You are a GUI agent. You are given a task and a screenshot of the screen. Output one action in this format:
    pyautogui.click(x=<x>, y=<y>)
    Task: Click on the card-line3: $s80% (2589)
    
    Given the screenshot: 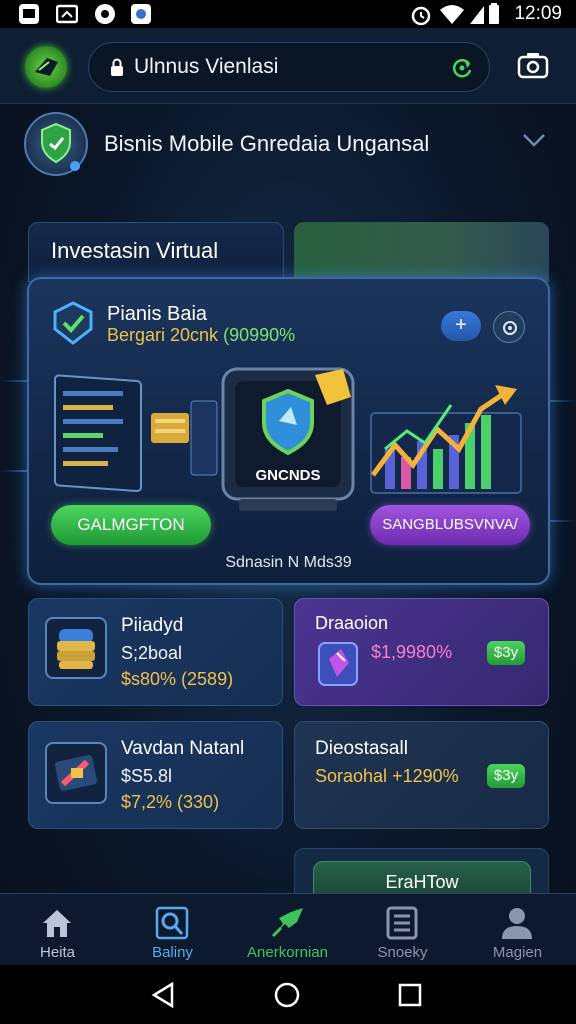 What is the action you would take?
    pyautogui.click(x=177, y=679)
    